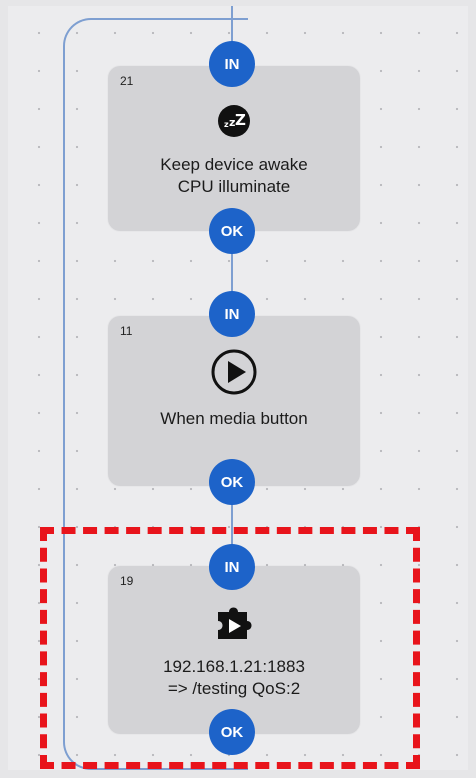 The image size is (476, 778). What do you see at coordinates (234, 372) in the screenshot?
I see `play-icon` at bounding box center [234, 372].